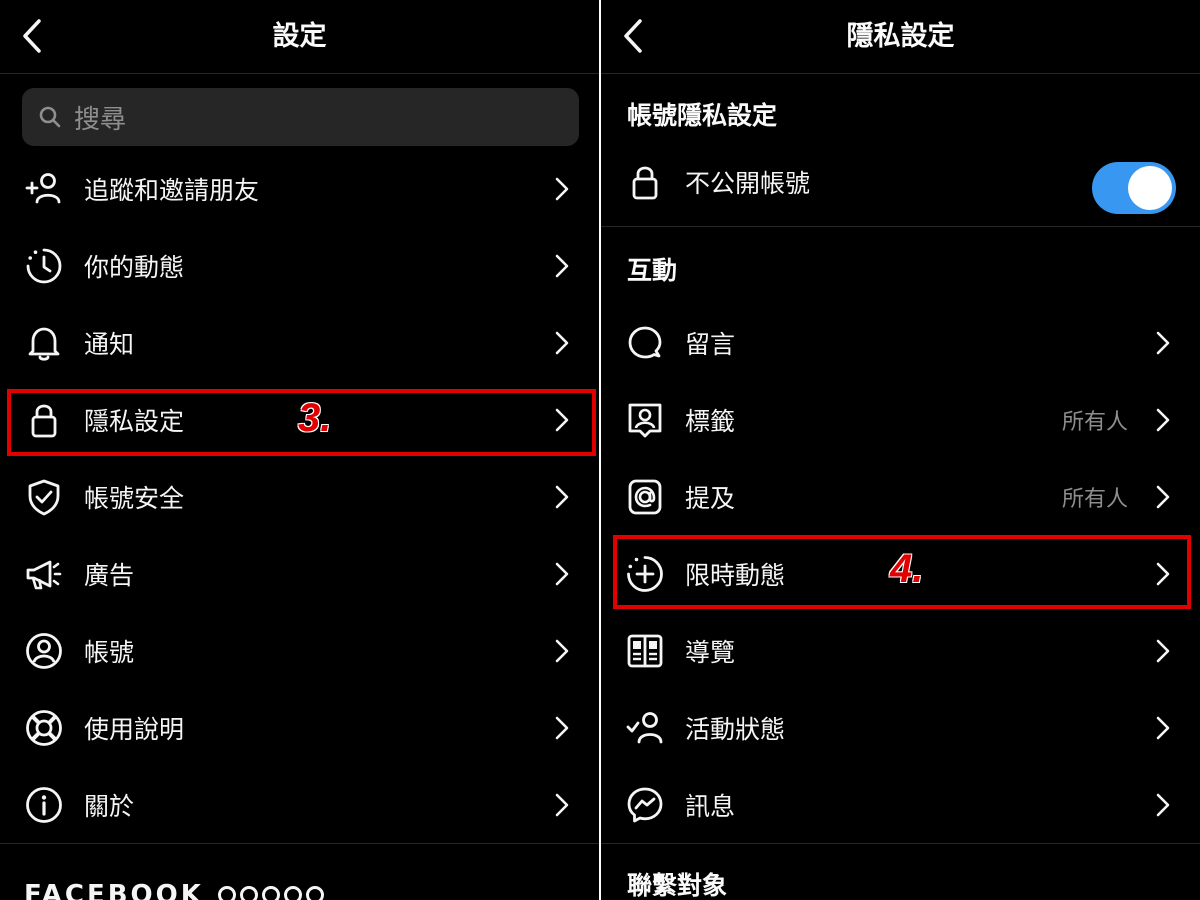  What do you see at coordinates (299, 497) in the screenshot?
I see `settings-item-security: 帳號安全` at bounding box center [299, 497].